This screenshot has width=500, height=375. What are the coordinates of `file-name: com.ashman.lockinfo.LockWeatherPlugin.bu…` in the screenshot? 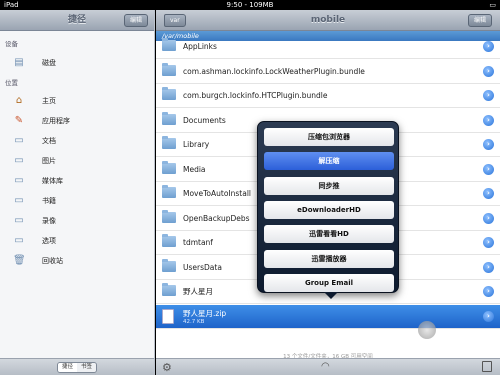 It's located at (274, 71).